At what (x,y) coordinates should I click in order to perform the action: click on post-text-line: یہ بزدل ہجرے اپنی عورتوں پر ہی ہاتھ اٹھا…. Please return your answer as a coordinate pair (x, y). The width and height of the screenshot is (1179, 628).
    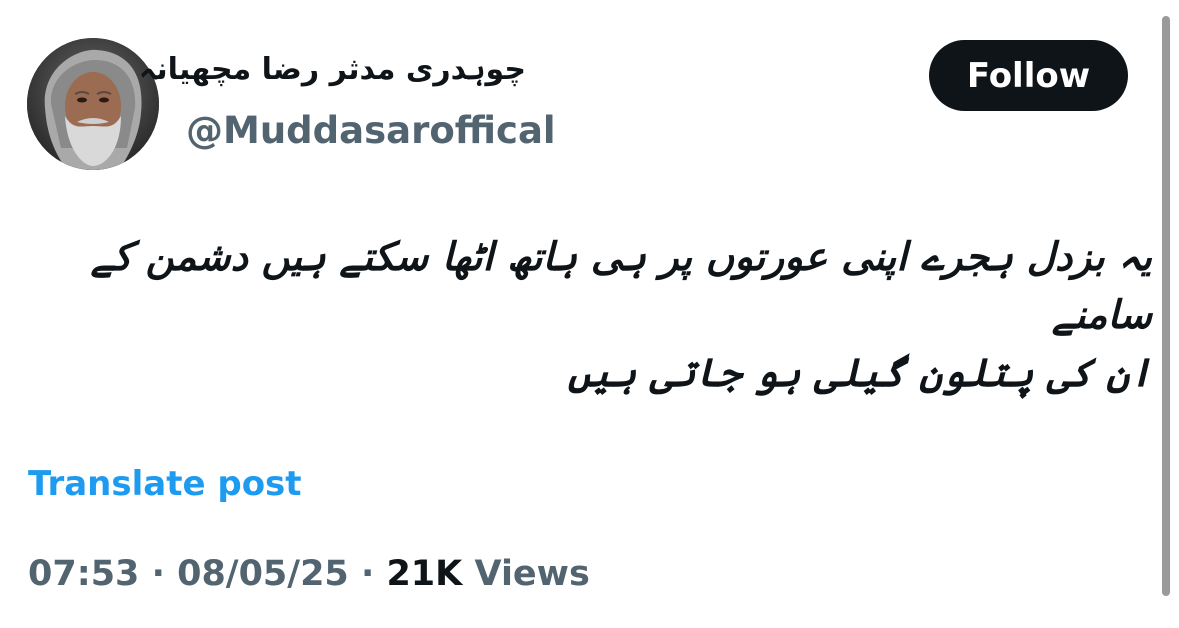
    Looking at the image, I should click on (621, 286).